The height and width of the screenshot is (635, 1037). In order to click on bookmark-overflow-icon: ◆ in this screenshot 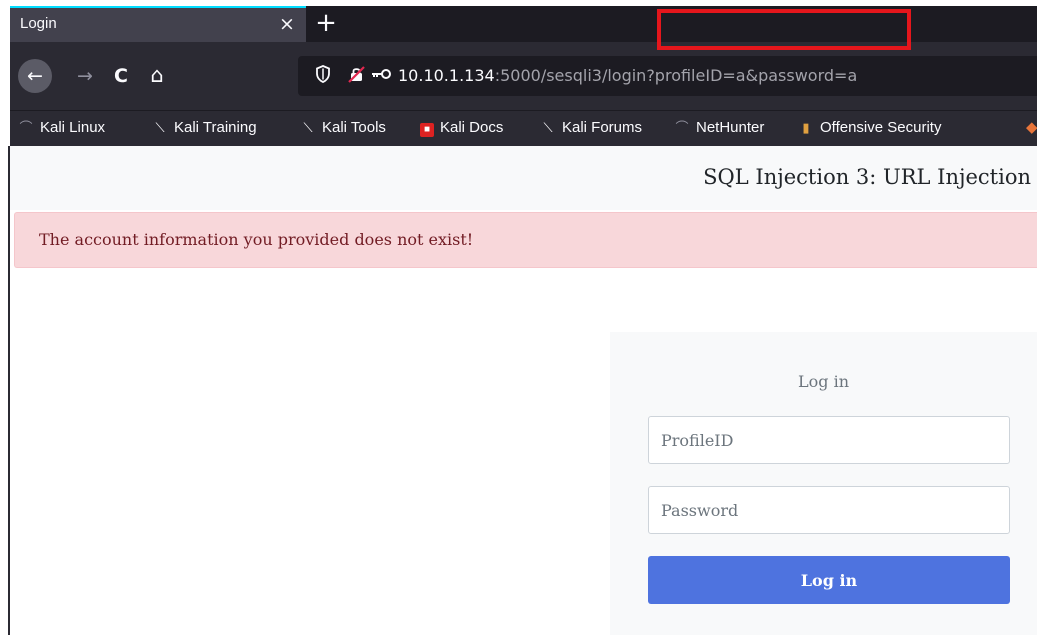, I will do `click(1031, 128)`.